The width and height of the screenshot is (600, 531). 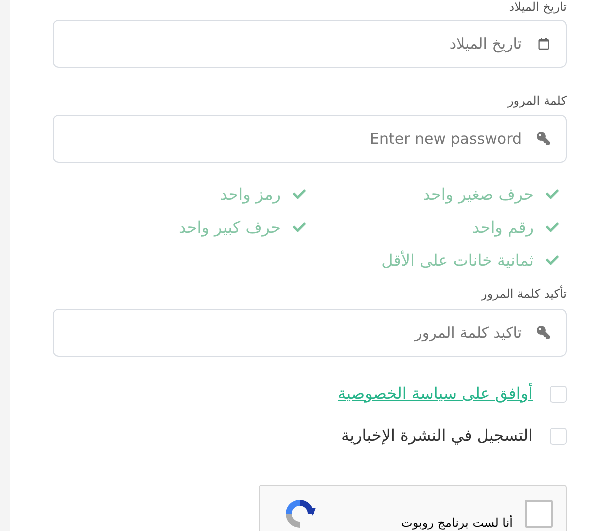 I want to click on captcha-label: أنا لست برنامج روبوت, so click(x=457, y=522).